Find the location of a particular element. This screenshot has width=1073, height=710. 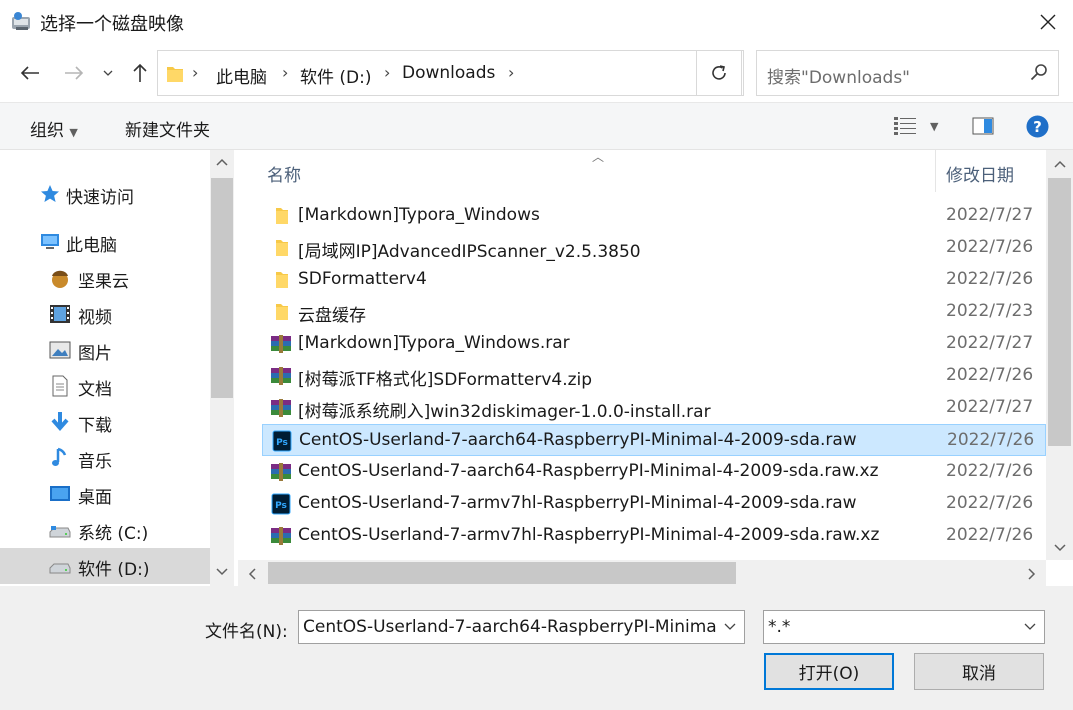

sidebar-item-label: 快速访问 is located at coordinates (100, 198).